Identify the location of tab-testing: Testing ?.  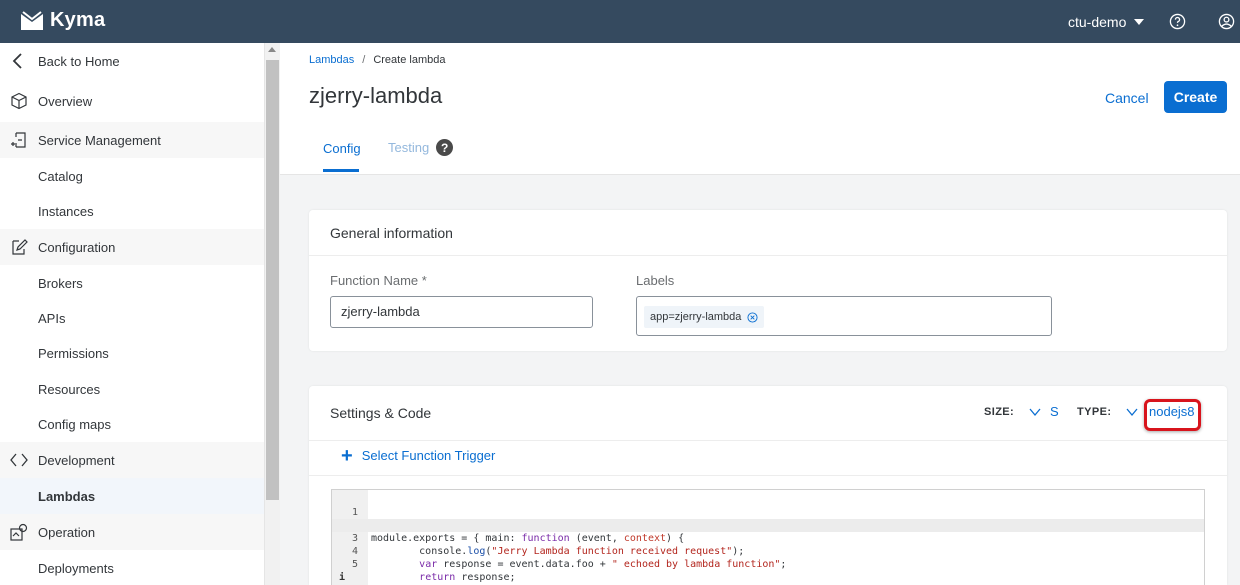
(421, 147).